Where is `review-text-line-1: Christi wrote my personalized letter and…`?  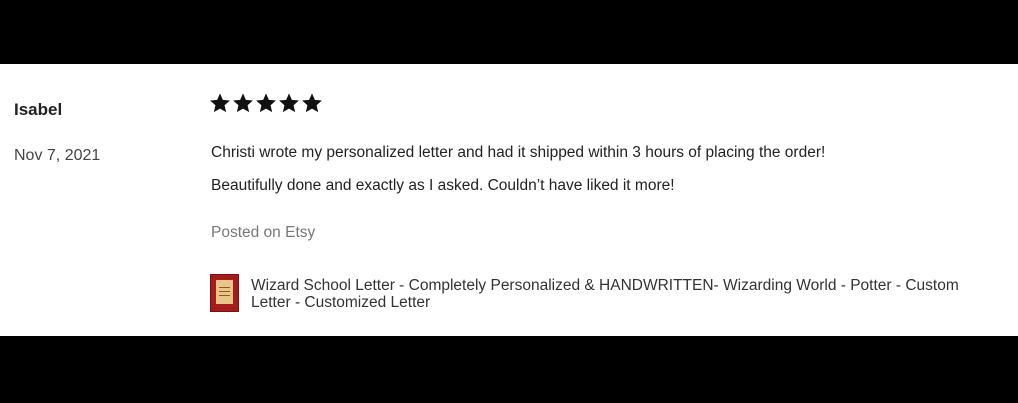 review-text-line-1: Christi wrote my personalized letter and… is located at coordinates (518, 152).